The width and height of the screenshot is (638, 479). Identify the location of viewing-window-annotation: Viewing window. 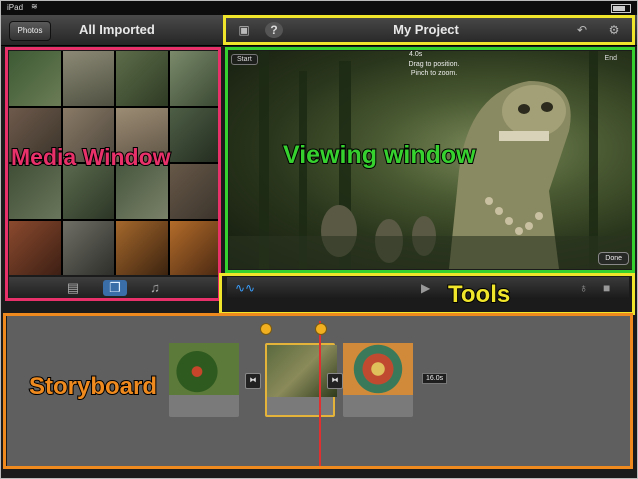
(379, 155).